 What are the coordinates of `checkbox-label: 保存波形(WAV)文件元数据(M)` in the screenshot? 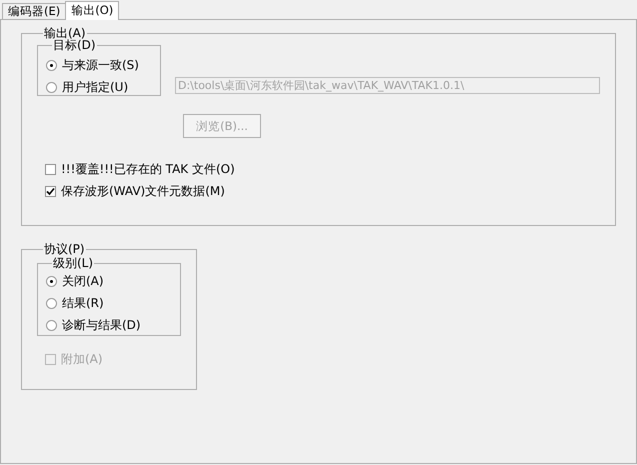 It's located at (143, 191).